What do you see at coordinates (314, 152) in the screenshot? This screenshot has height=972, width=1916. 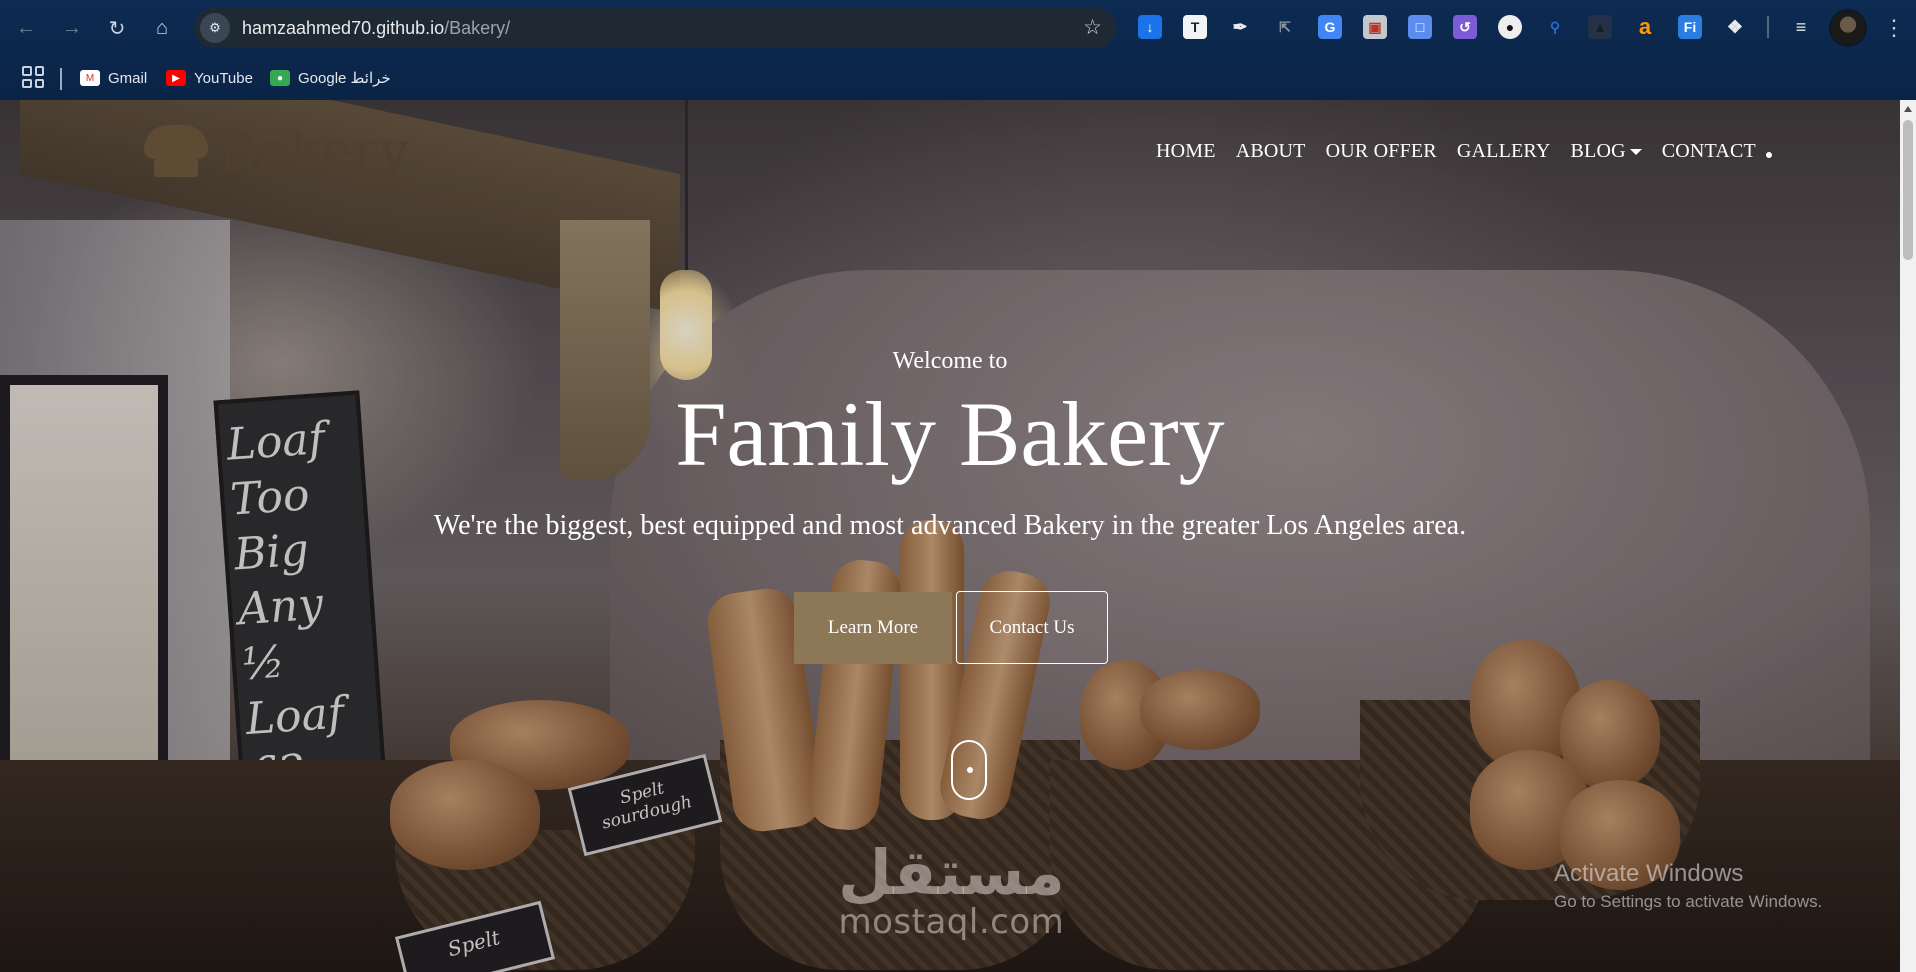 I see `logo-text: Bakery` at bounding box center [314, 152].